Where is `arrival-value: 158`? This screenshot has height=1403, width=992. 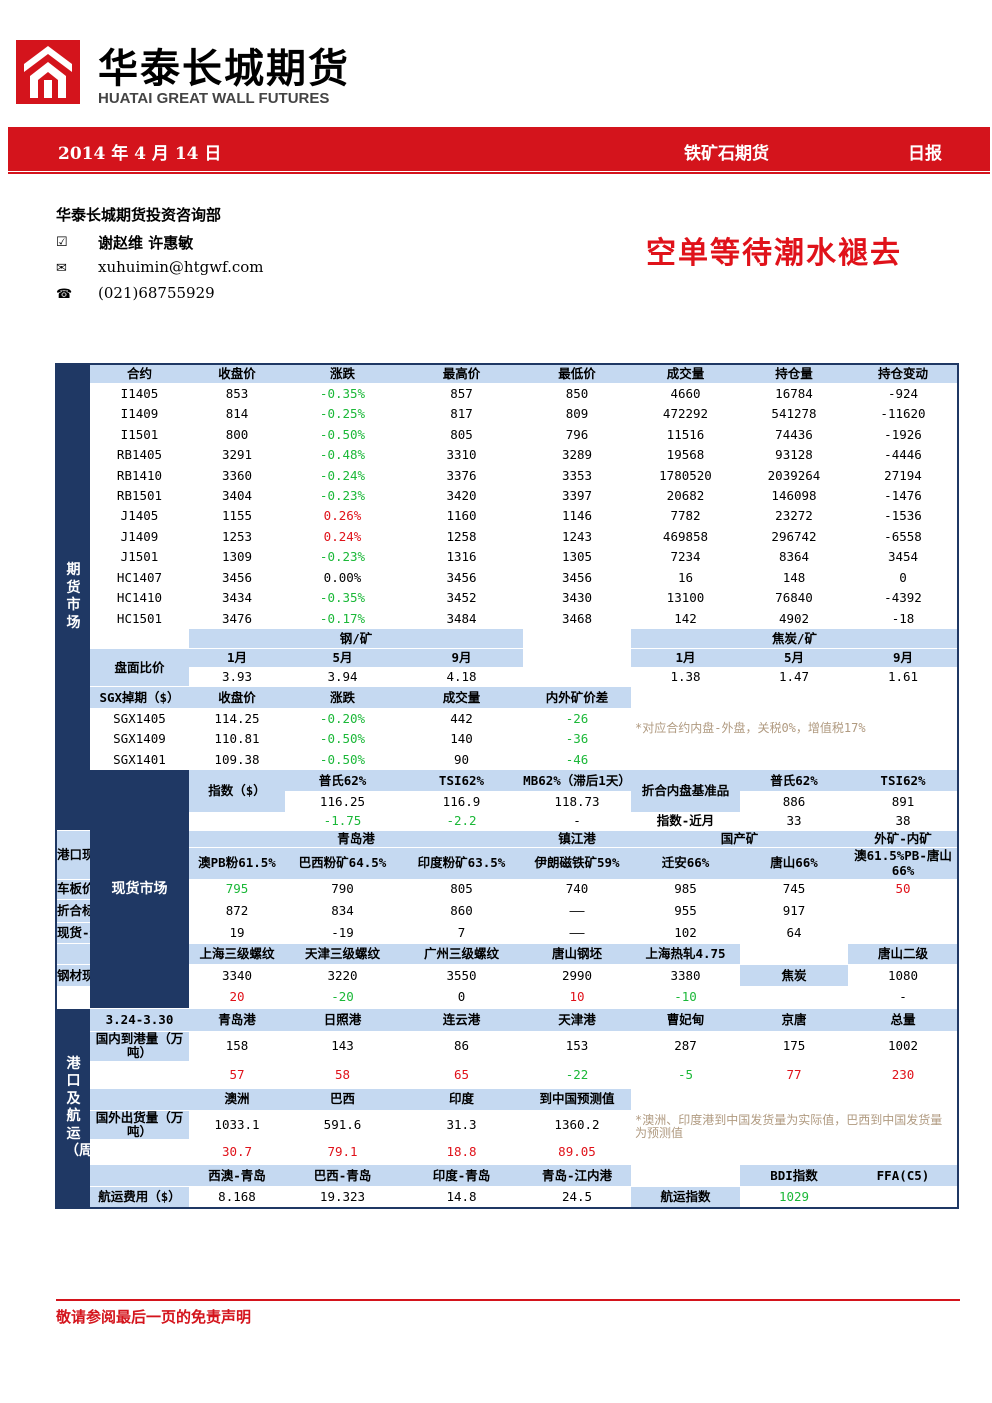
arrival-value: 158 is located at coordinates (237, 1046).